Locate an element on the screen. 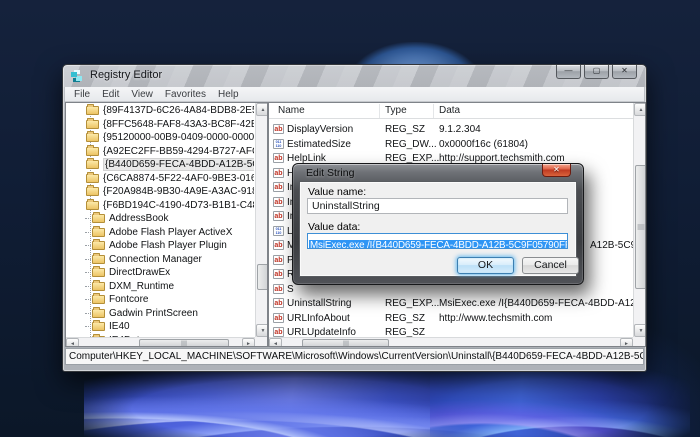 The image size is (700, 437). tree-hscroll-thumb is located at coordinates (184, 342).